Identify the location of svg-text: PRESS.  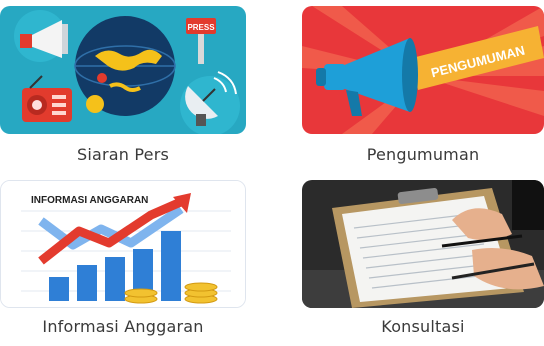
(201, 27).